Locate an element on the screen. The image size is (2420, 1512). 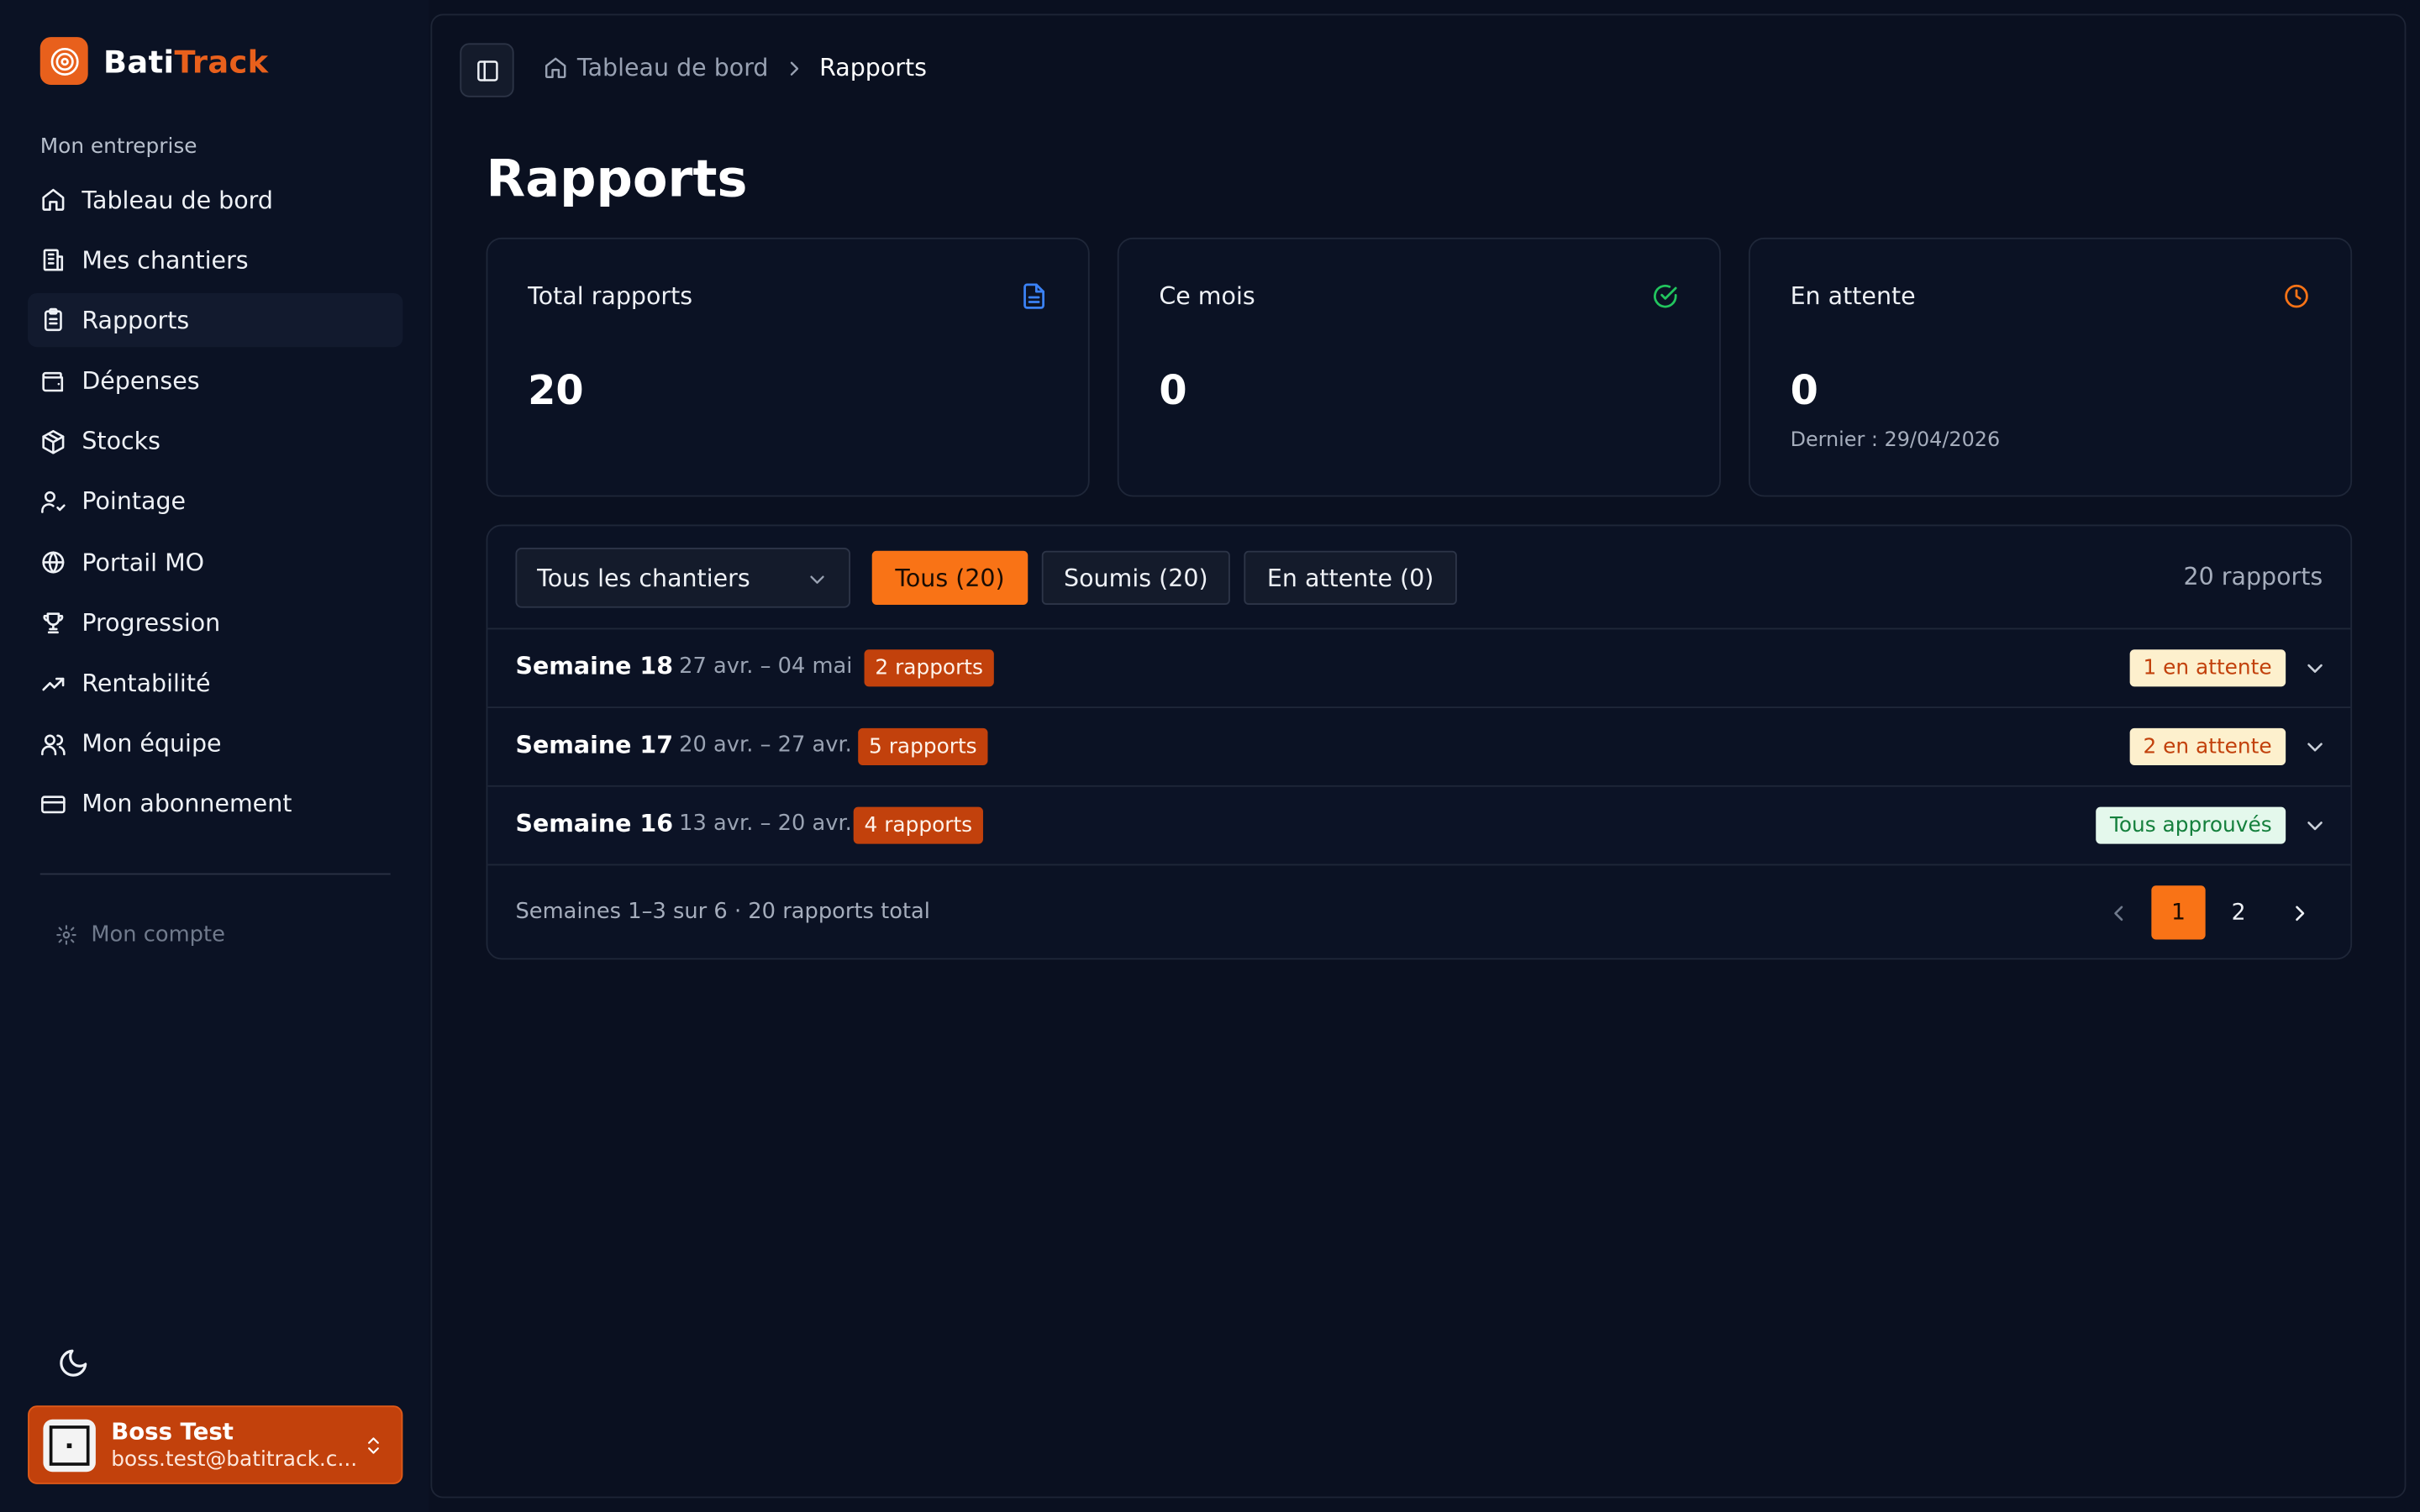
stat-card-this-month: Ce mois 0 is located at coordinates (1419, 367).